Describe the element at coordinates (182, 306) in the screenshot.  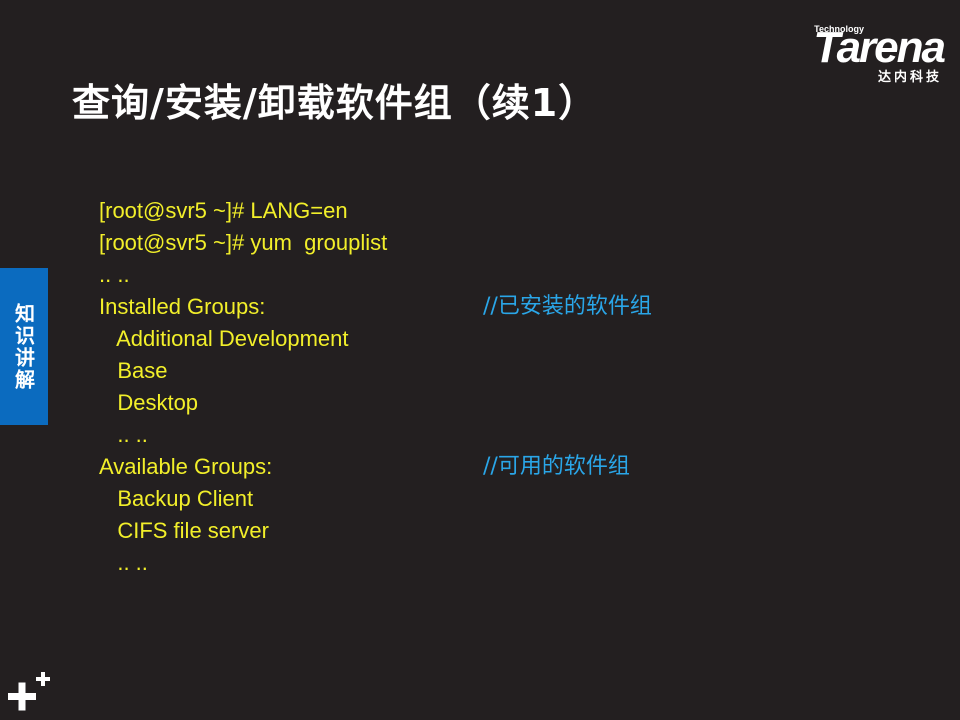
I see `terminal-line-text: Installed Groups:` at that location.